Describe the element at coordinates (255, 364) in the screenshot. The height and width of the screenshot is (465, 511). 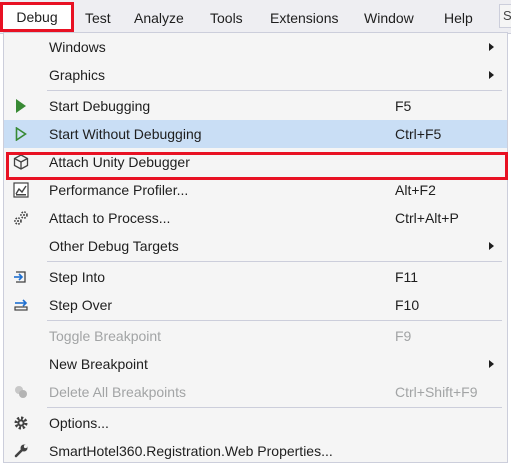
I see `menu-item-new-breakpoint: New Breakpoint` at that location.